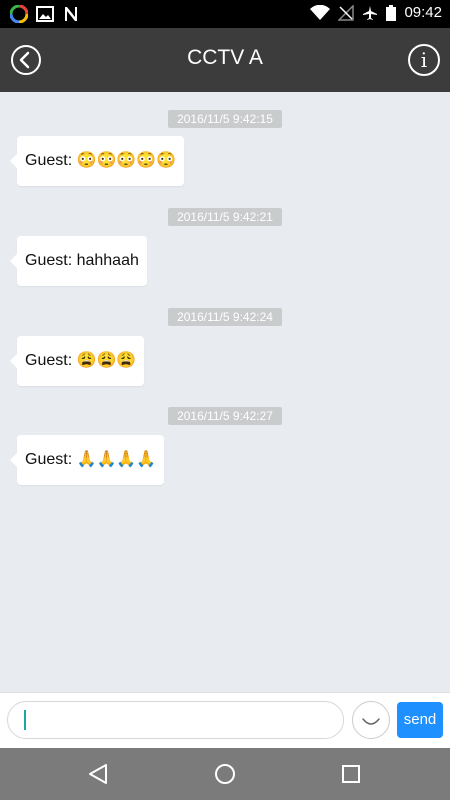 The height and width of the screenshot is (800, 450). I want to click on app-notification-icon, so click(19, 14).